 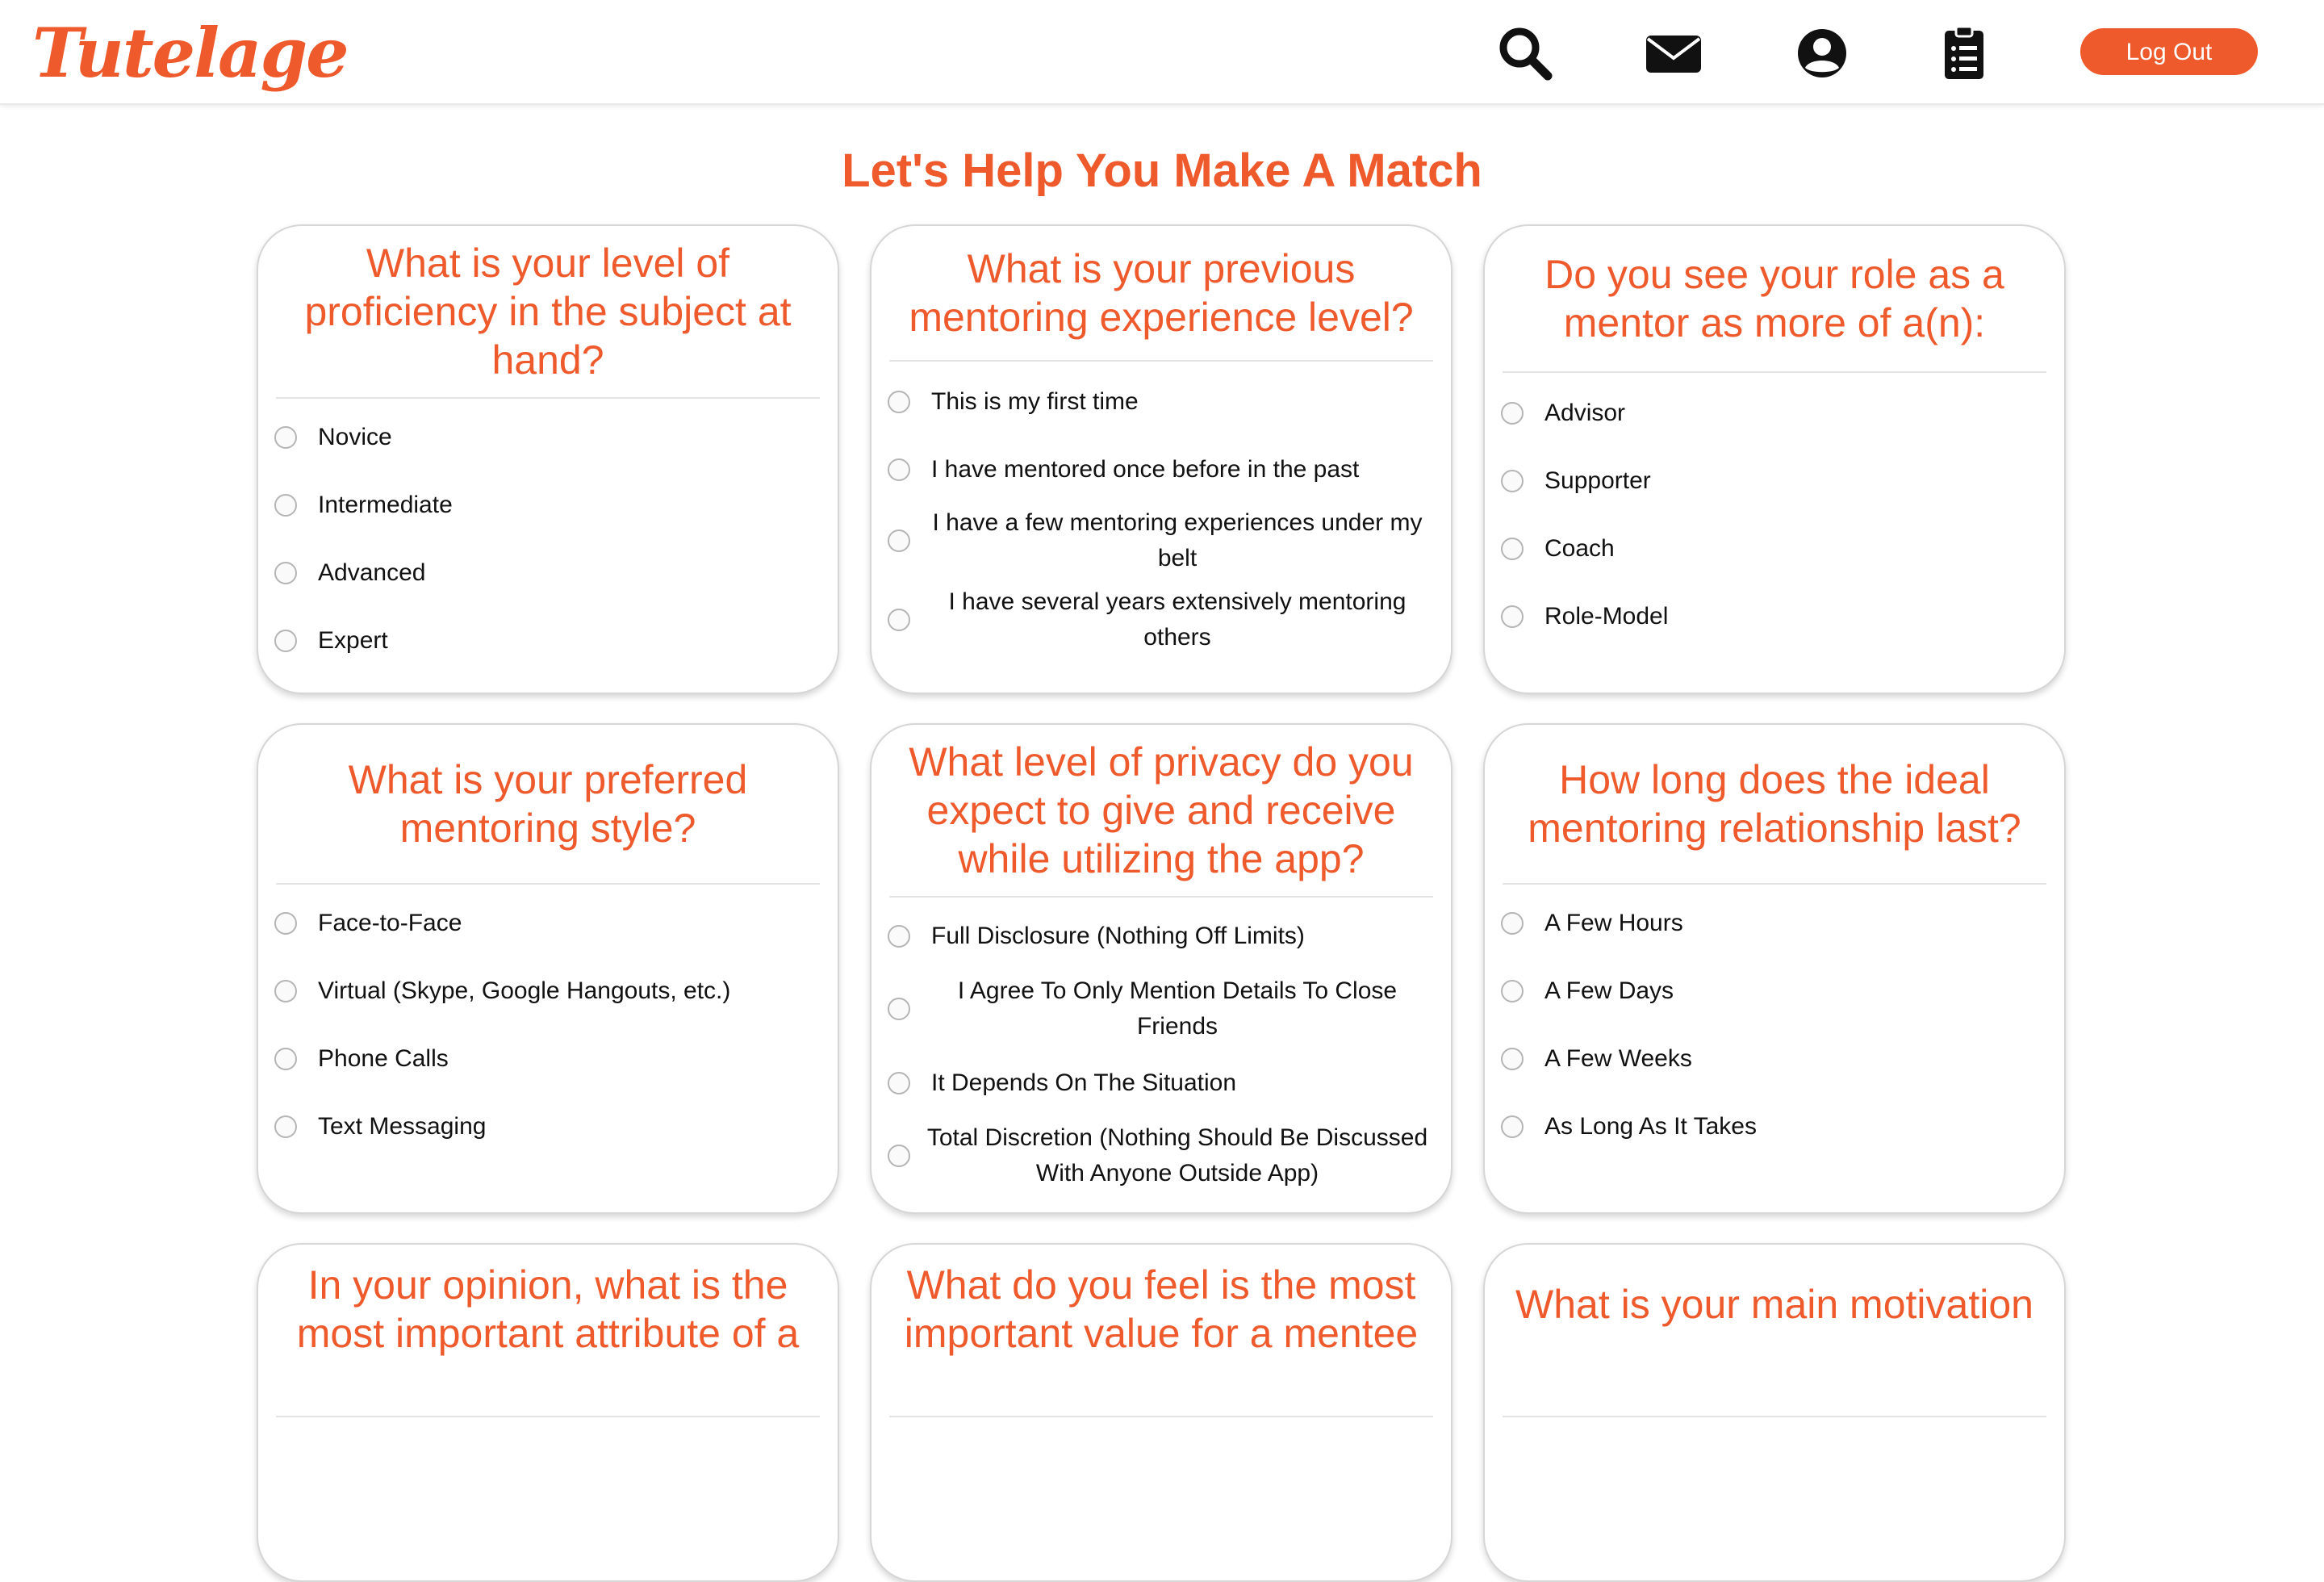 What do you see at coordinates (1774, 1304) in the screenshot?
I see `question-title: What is your main motivation` at bounding box center [1774, 1304].